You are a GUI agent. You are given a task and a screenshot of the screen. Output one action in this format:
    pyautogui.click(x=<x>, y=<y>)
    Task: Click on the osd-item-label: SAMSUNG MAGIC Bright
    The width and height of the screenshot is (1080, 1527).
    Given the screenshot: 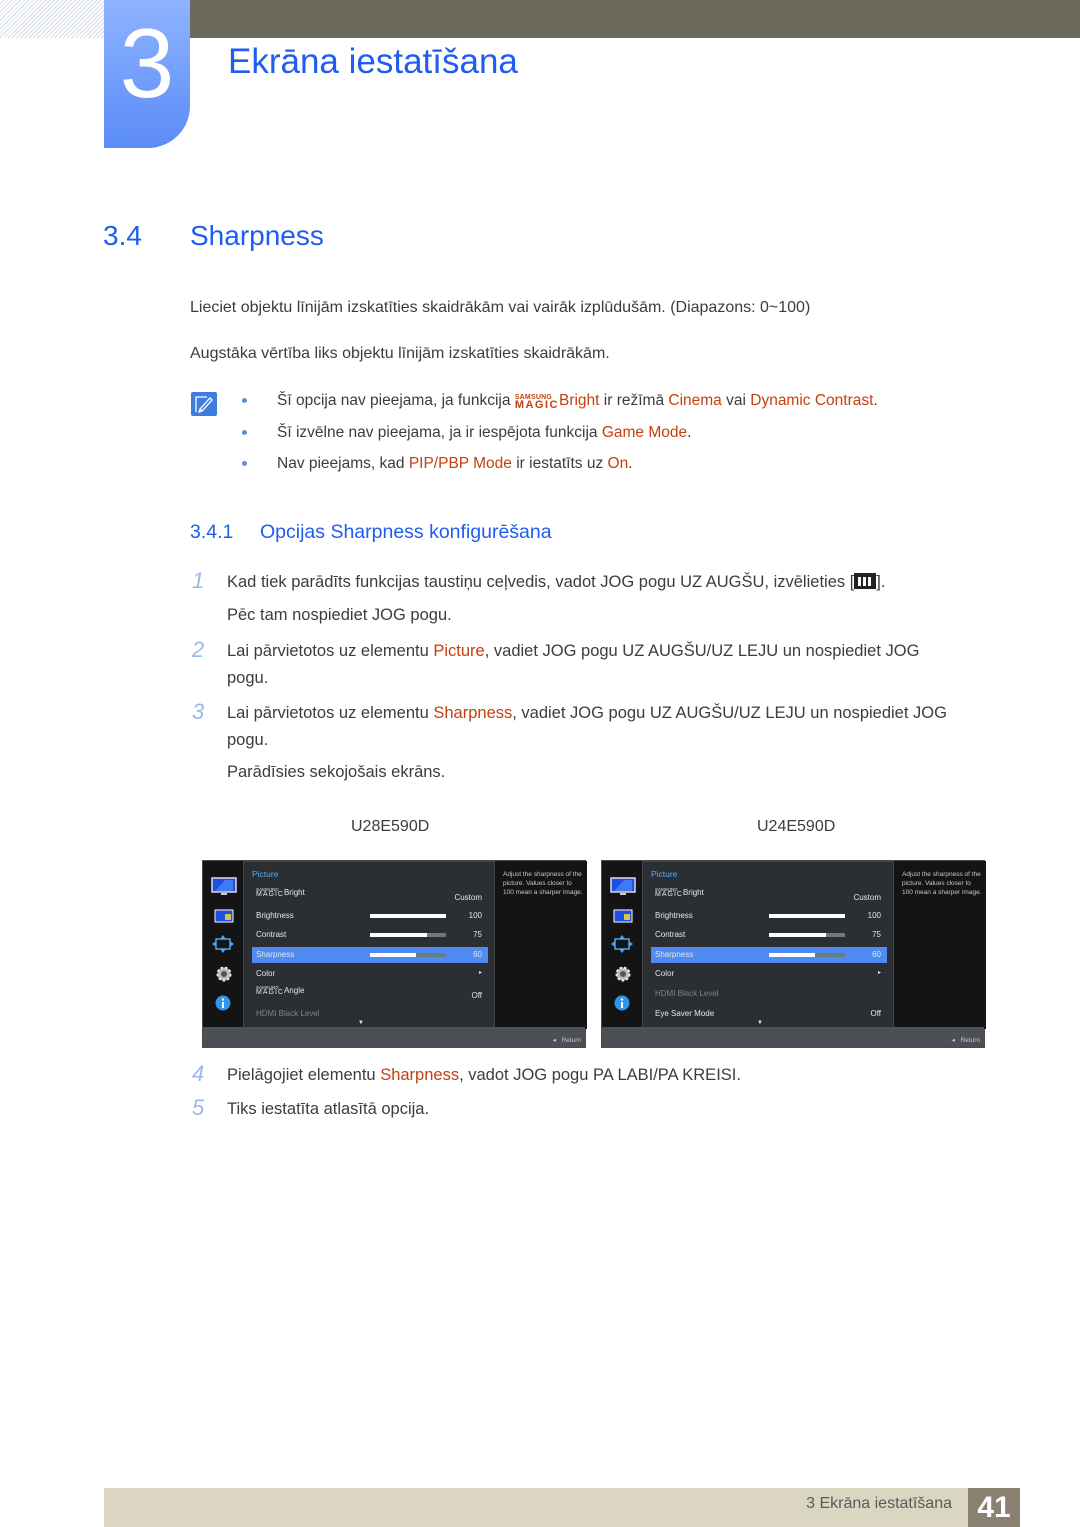 What is the action you would take?
    pyautogui.click(x=679, y=892)
    